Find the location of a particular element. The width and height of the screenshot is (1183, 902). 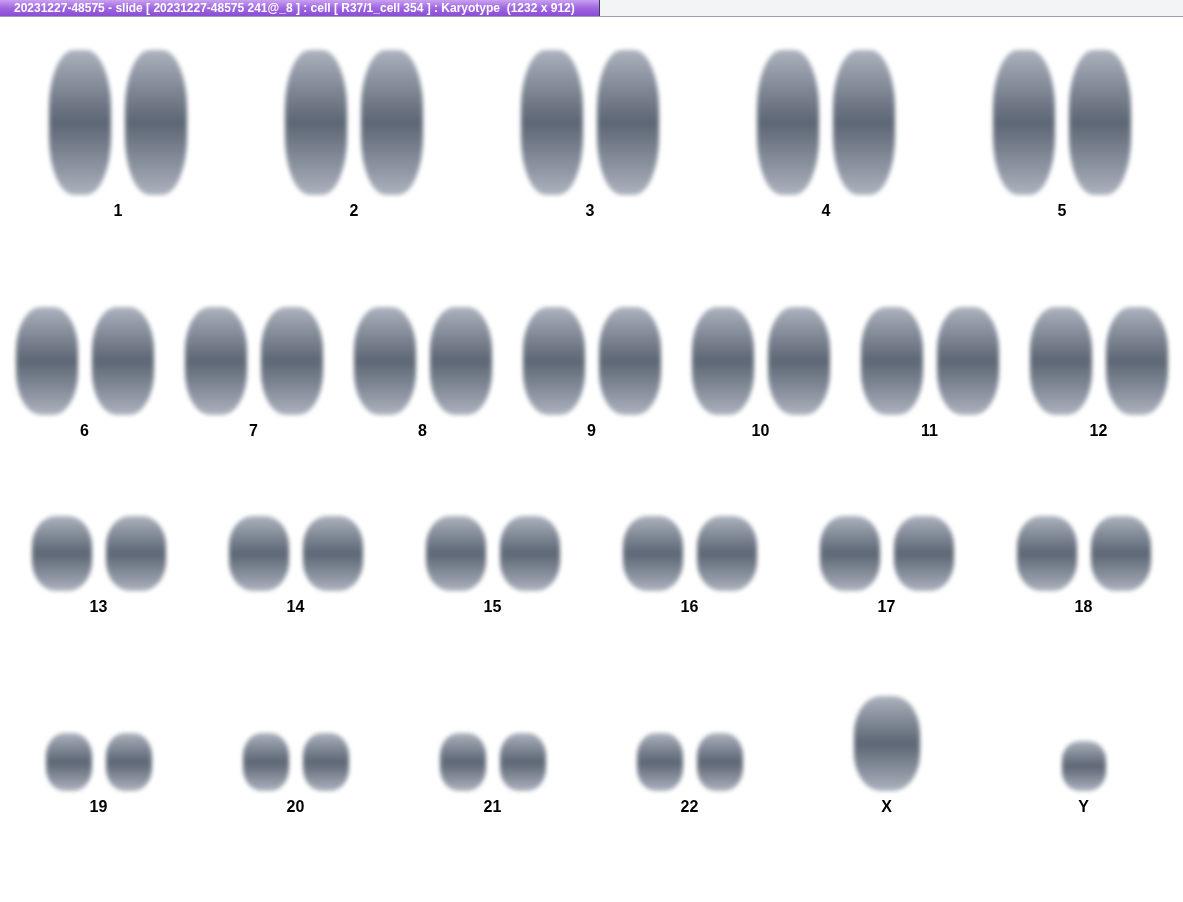

chromosome-label: 14 is located at coordinates (295, 607).